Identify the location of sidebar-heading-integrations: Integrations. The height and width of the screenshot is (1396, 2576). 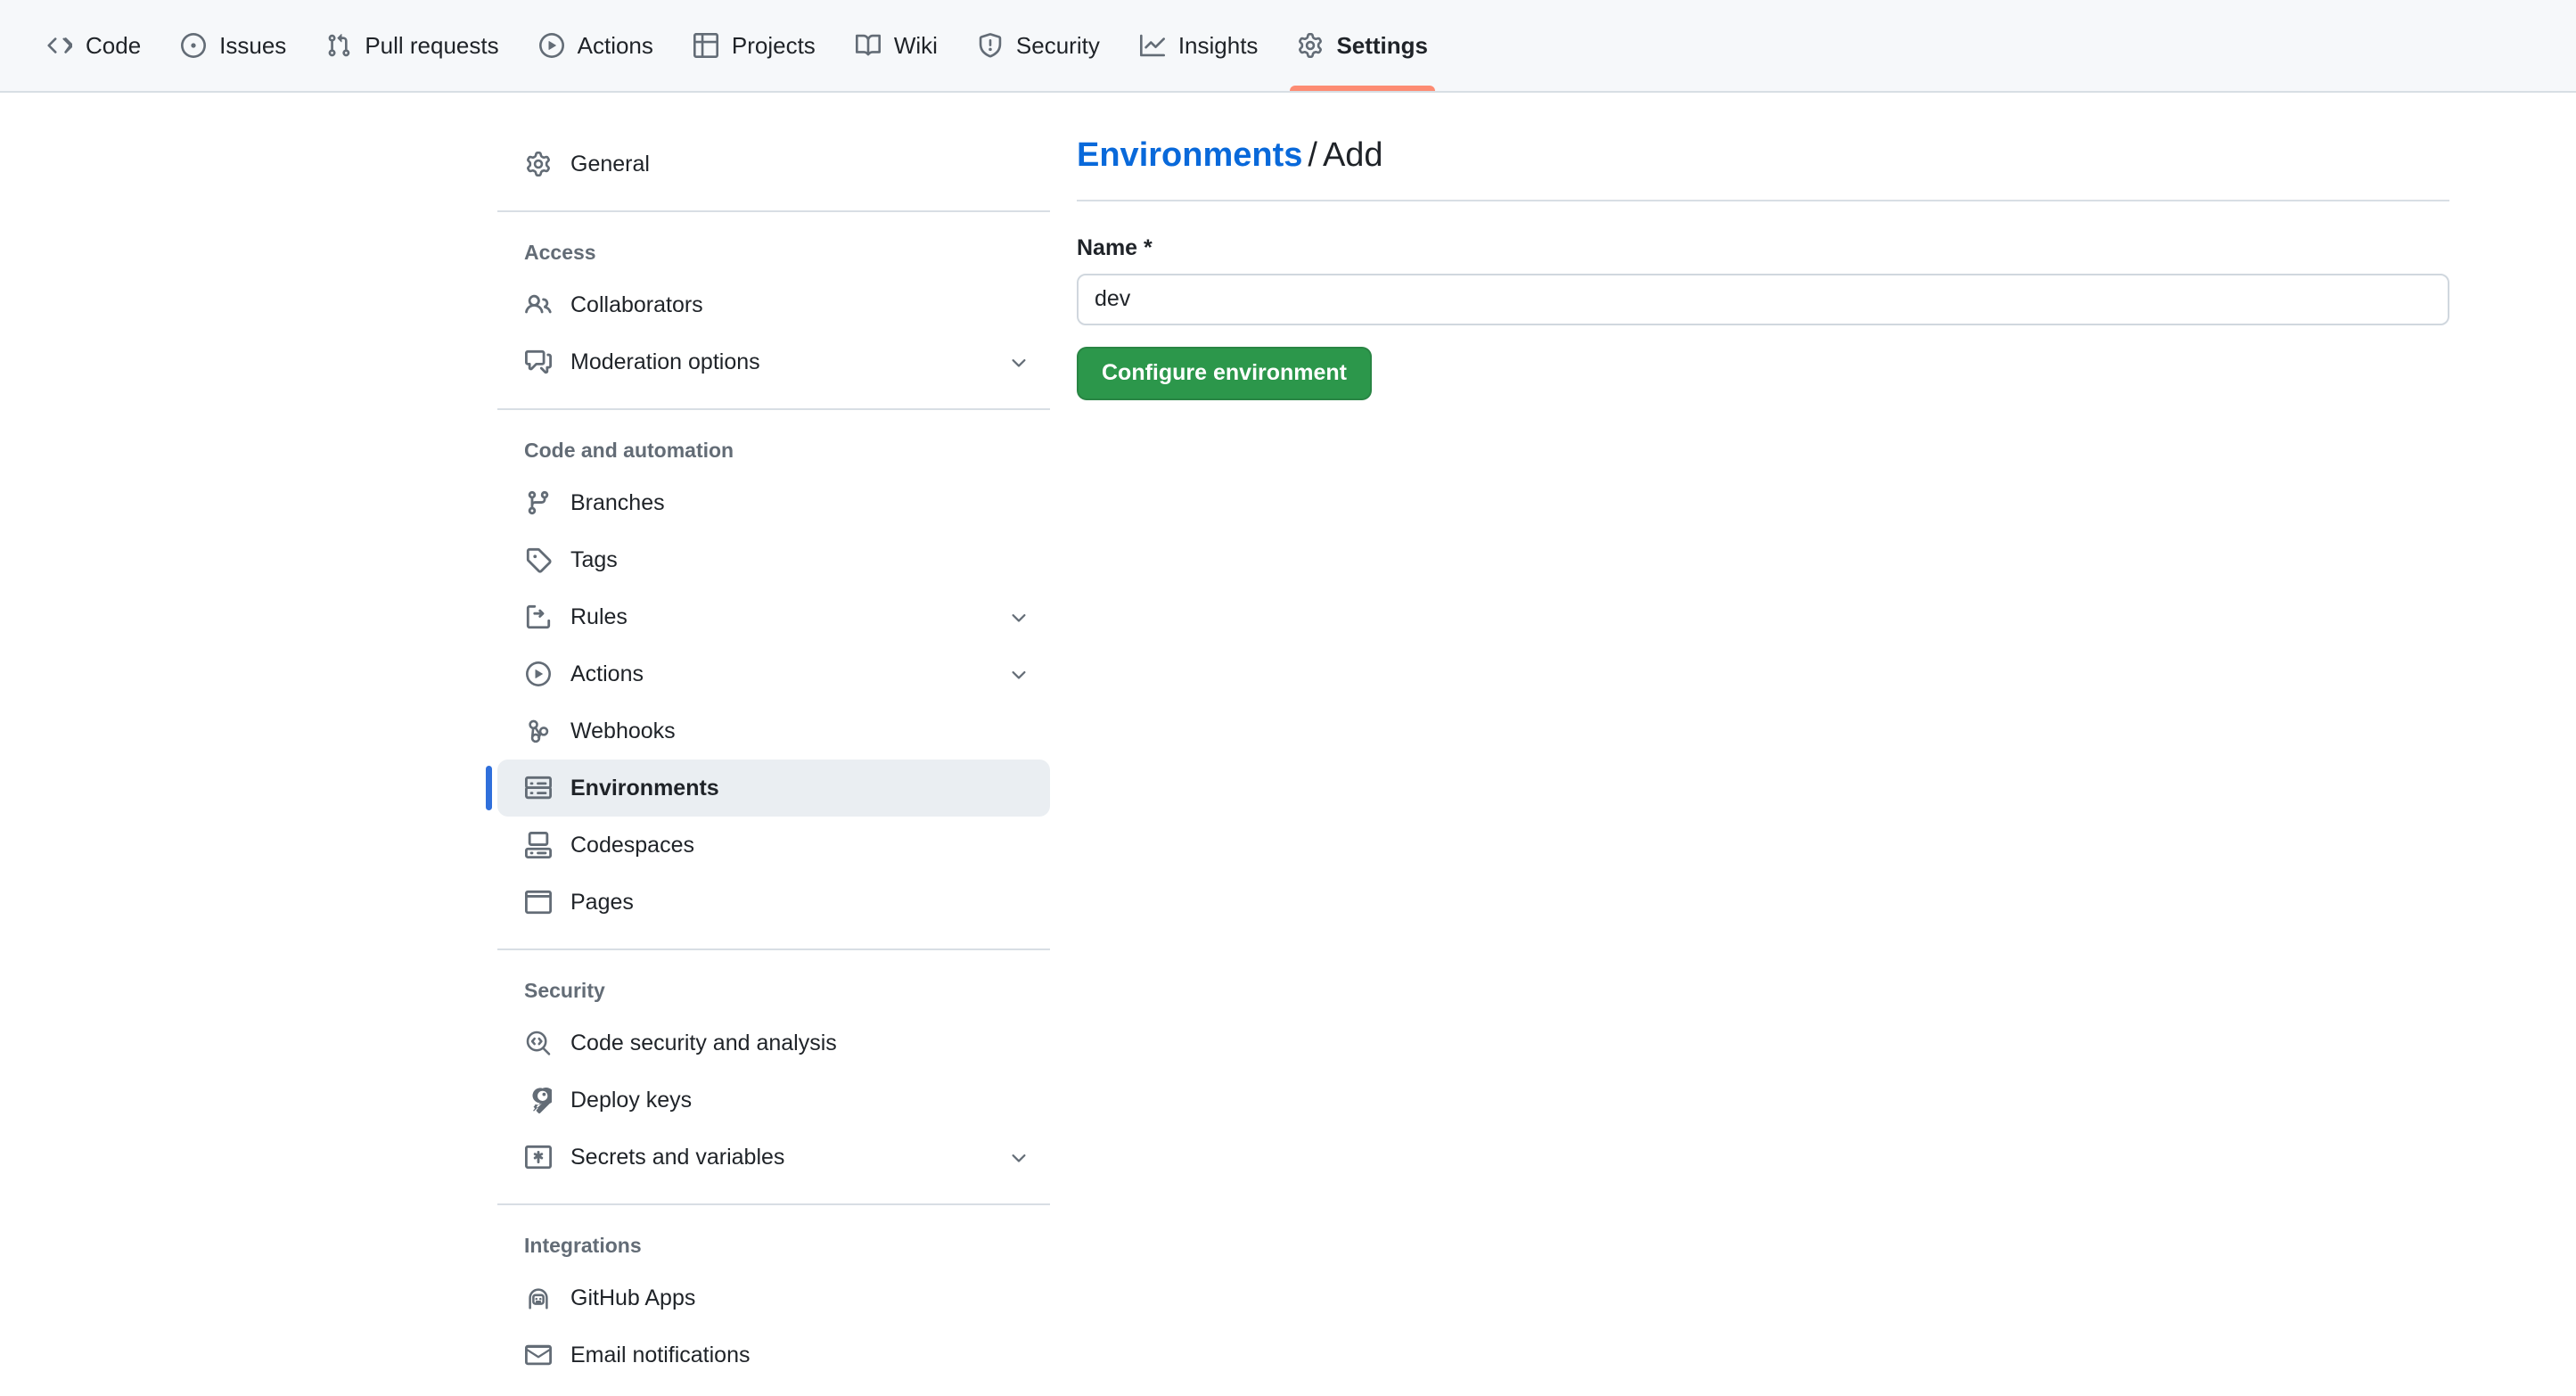
(583, 1245).